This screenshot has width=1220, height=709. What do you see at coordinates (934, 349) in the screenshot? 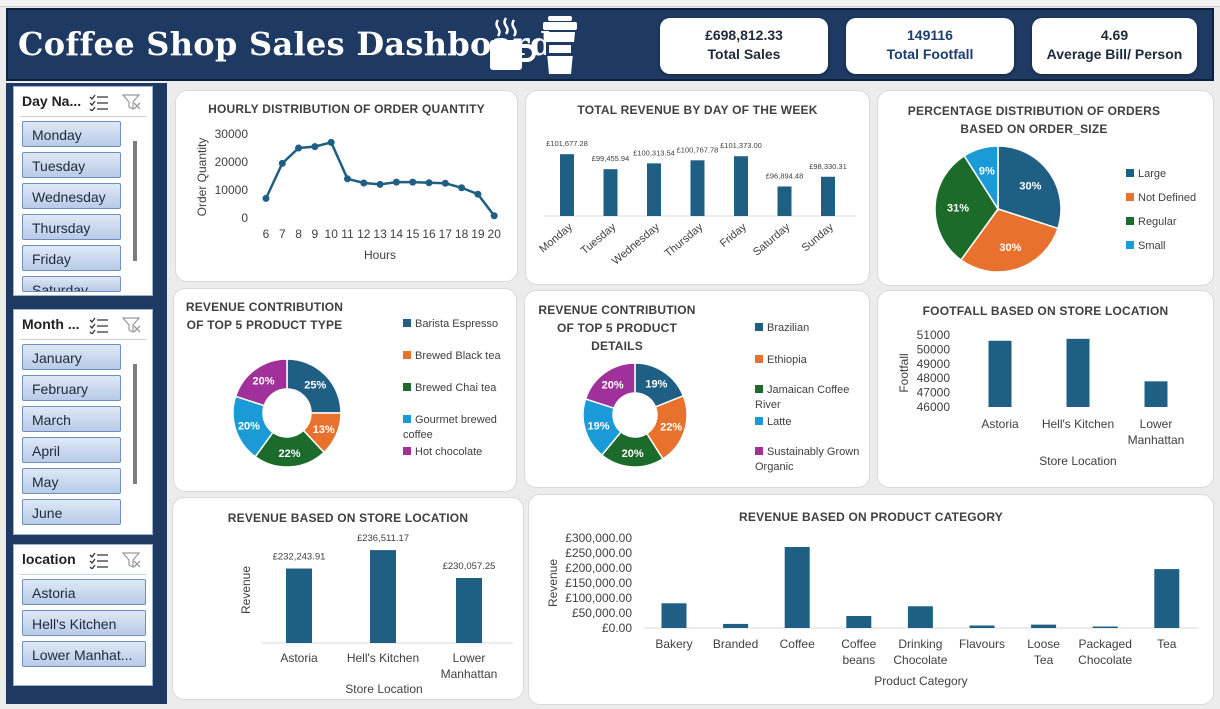
I see `y-tick-label: 50000` at bounding box center [934, 349].